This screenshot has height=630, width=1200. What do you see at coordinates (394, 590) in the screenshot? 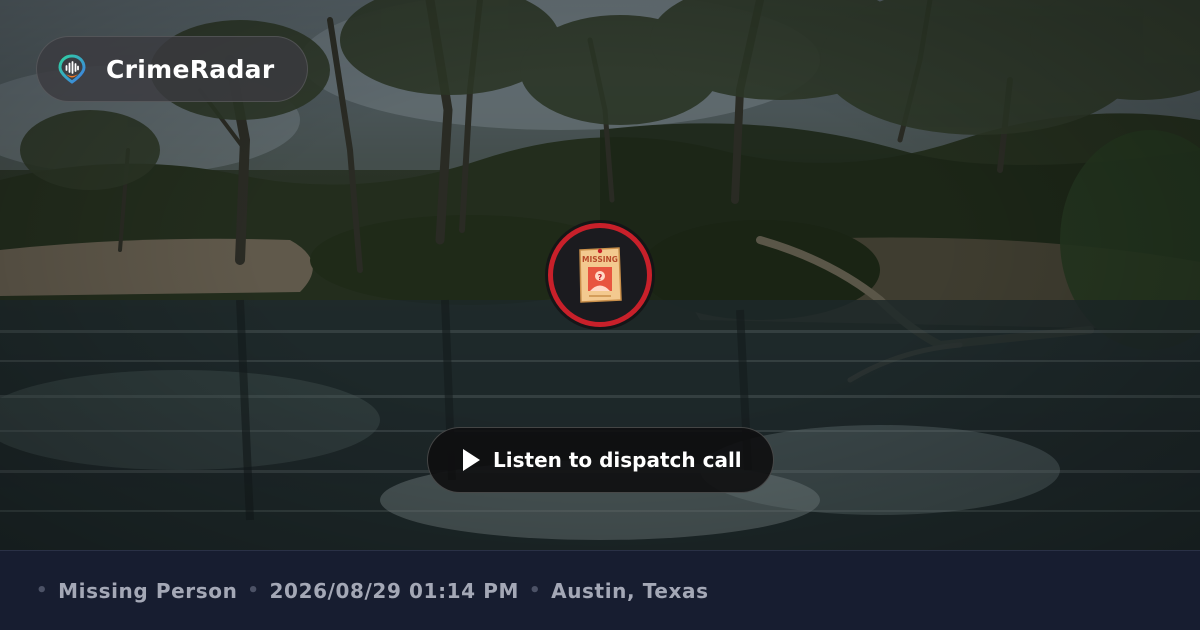
I see `incident-datetime: 2026/08/29 01:14 PM` at bounding box center [394, 590].